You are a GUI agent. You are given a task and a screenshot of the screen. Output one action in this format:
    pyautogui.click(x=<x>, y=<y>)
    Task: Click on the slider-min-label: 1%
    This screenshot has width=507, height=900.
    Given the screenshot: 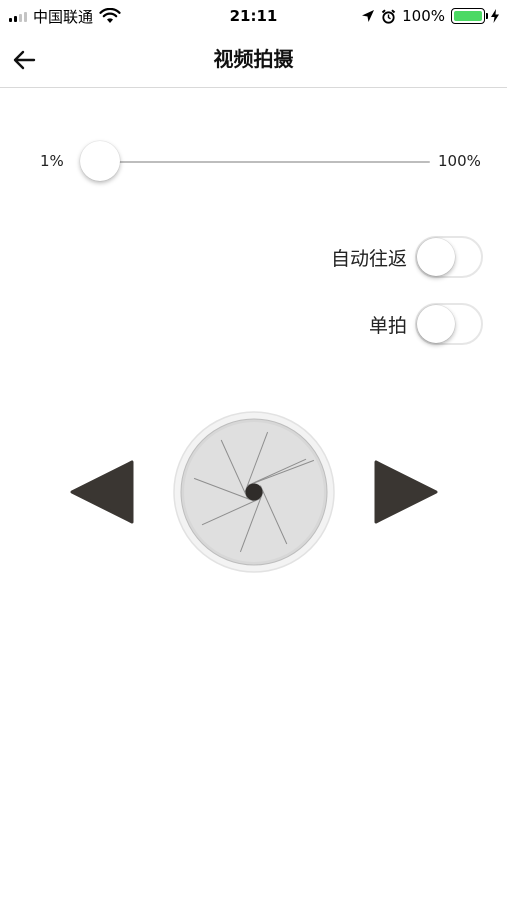 What is the action you would take?
    pyautogui.click(x=52, y=161)
    